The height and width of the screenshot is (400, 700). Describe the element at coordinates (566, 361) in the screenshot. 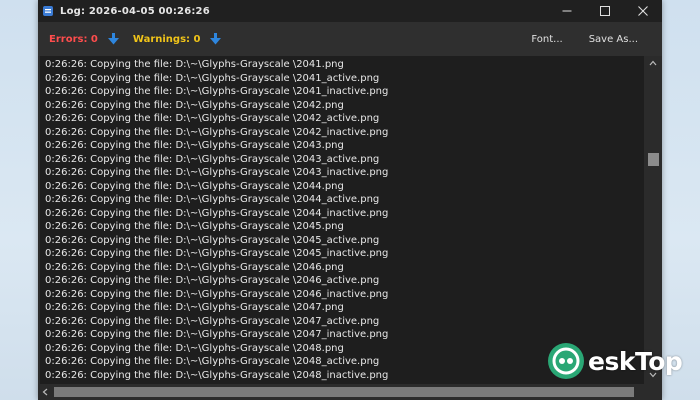

I see `watermark-logo-icon` at that location.